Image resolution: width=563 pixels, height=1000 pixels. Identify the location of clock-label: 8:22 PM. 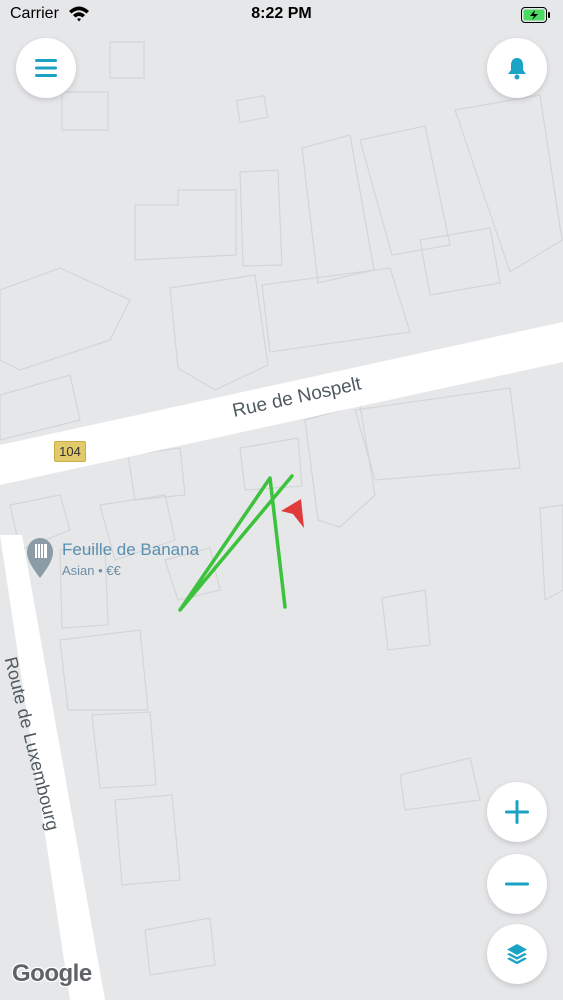
(281, 13).